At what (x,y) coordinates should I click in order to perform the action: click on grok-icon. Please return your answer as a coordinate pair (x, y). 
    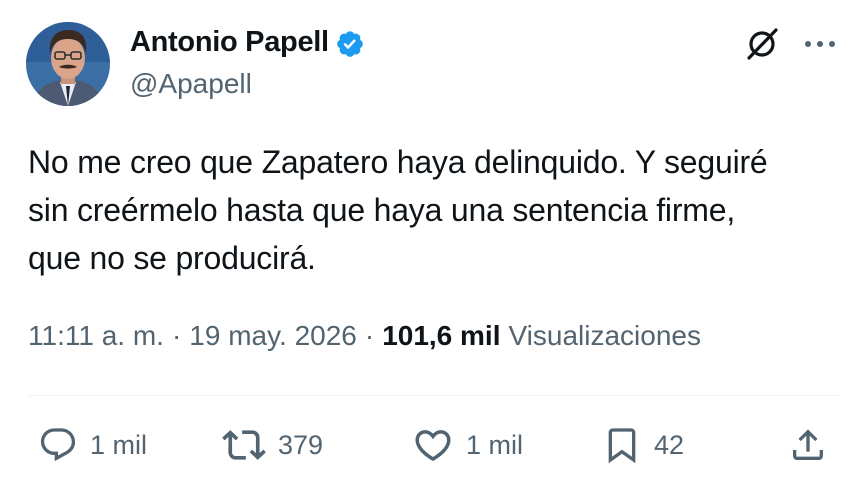
    Looking at the image, I should click on (762, 44).